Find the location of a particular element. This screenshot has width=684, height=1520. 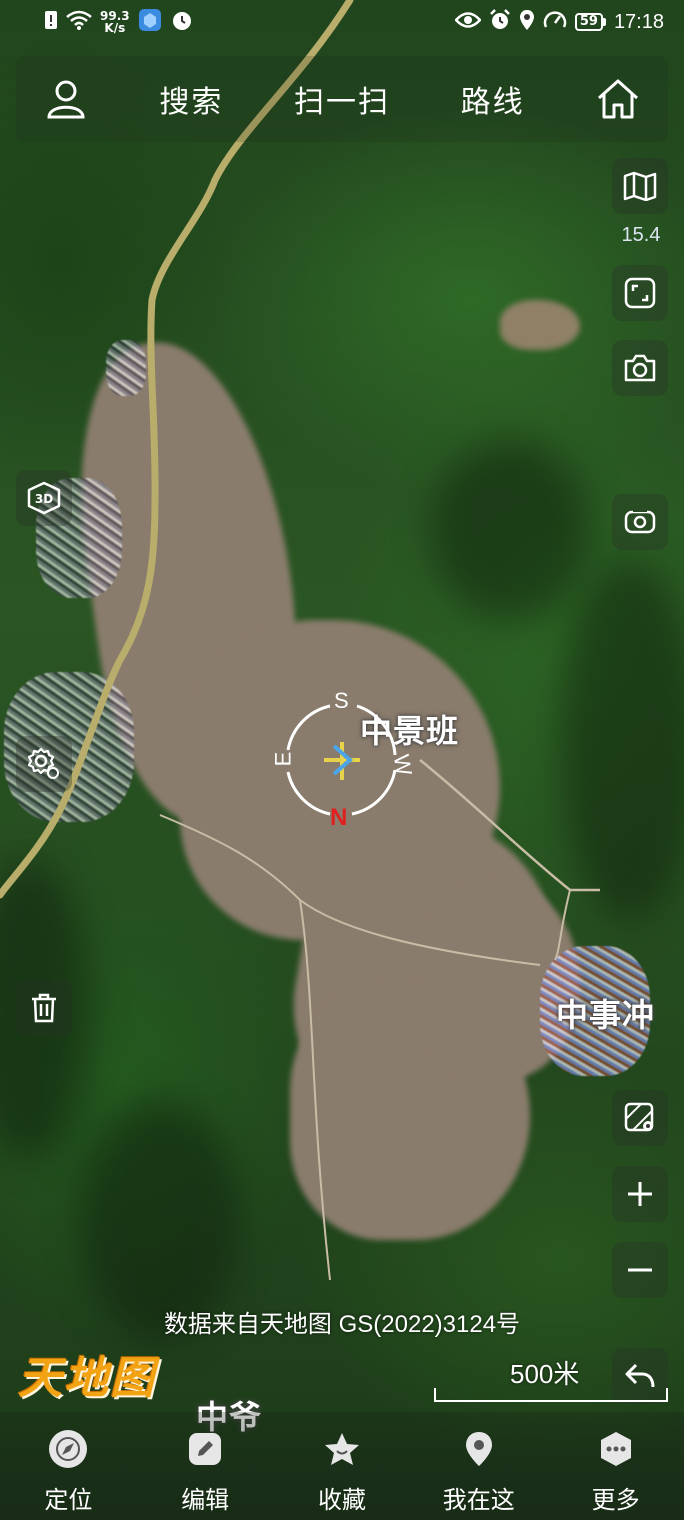

battery-level: 59 is located at coordinates (588, 22).